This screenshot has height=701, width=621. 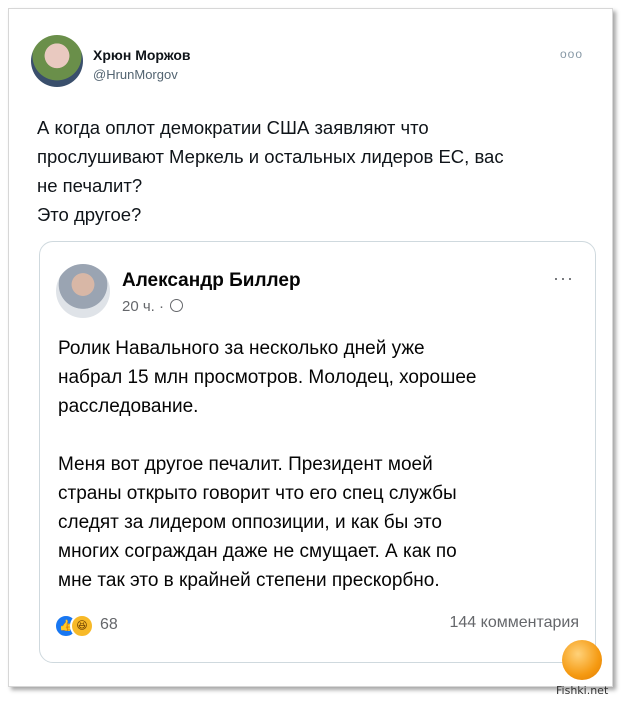 What do you see at coordinates (83, 291) in the screenshot?
I see `fb-avatar` at bounding box center [83, 291].